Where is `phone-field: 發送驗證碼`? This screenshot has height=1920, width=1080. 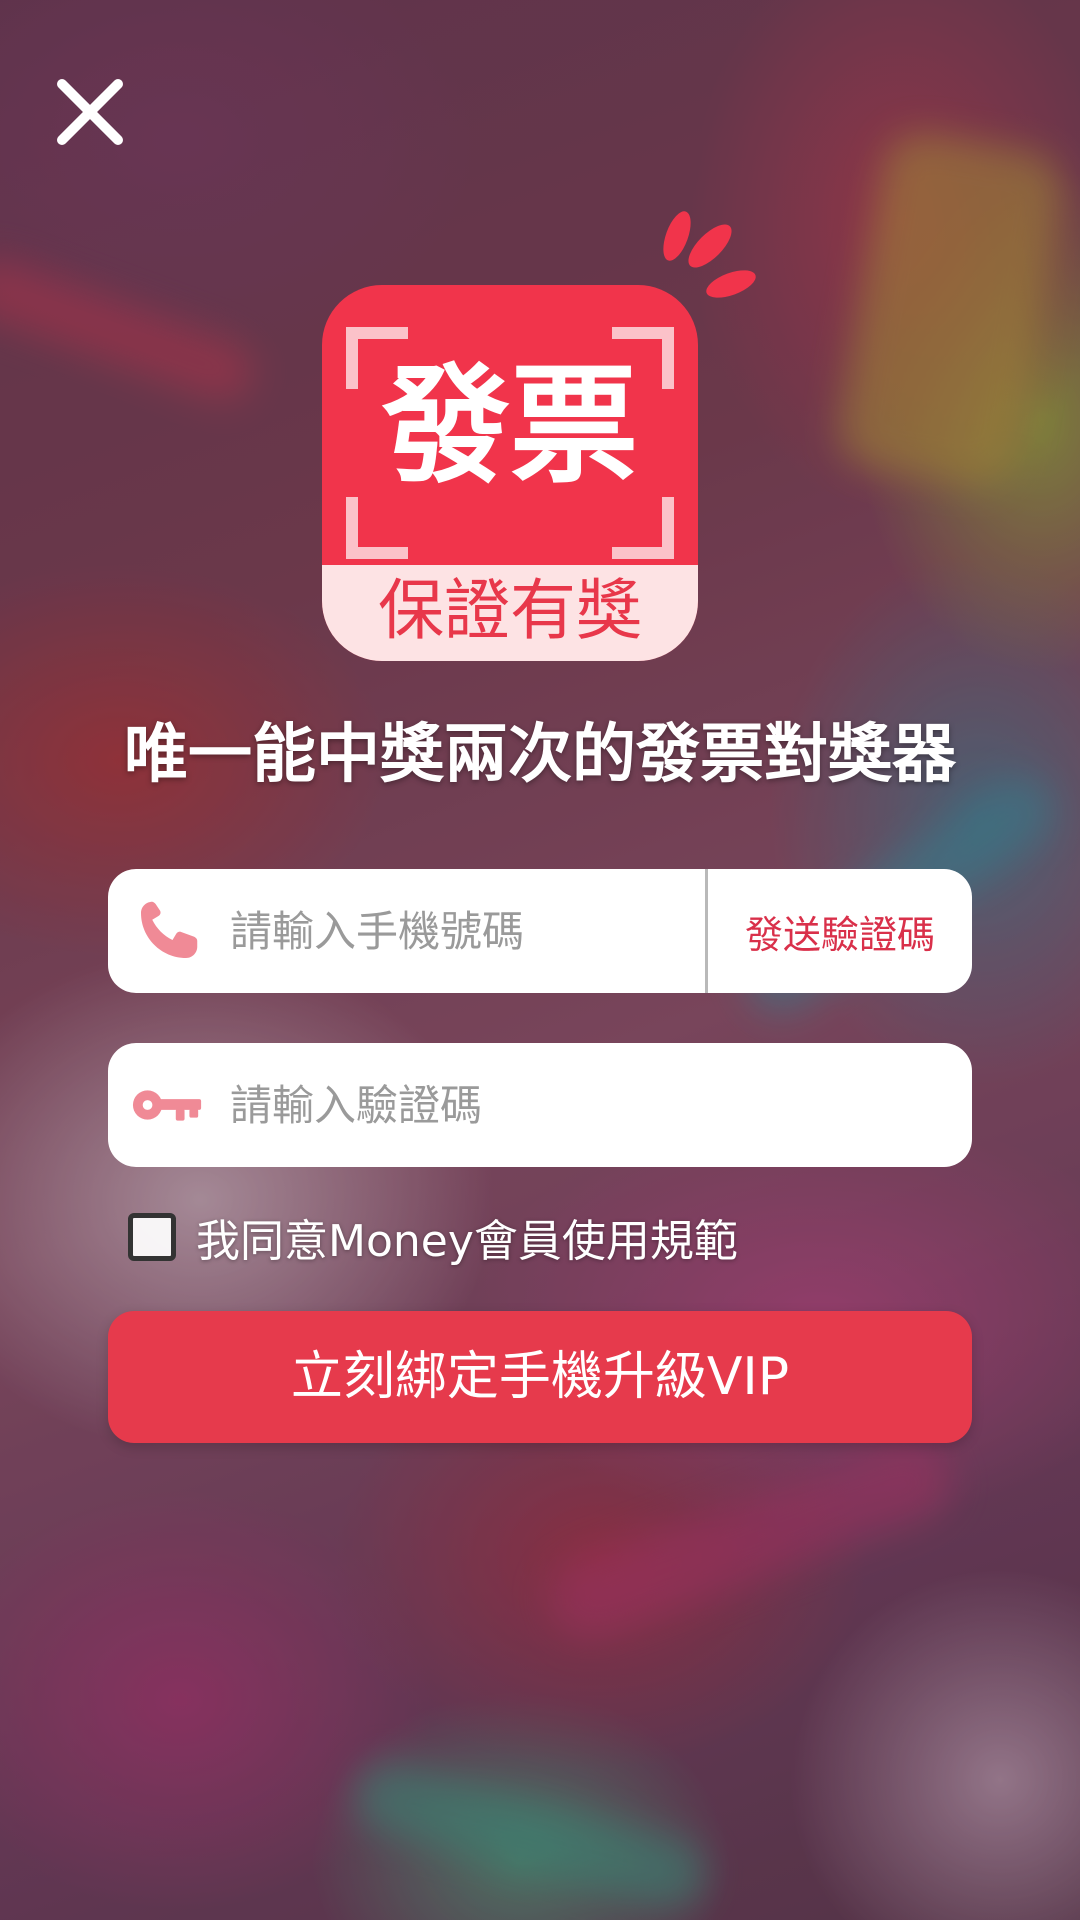
phone-field: 發送驗證碼 is located at coordinates (540, 931).